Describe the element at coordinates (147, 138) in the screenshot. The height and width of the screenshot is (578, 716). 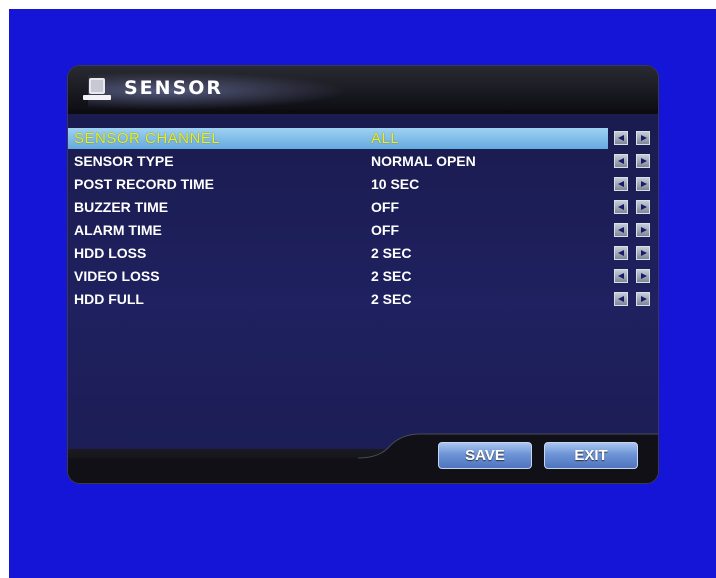
I see `setting-label: SENSOR CHANNEL` at that location.